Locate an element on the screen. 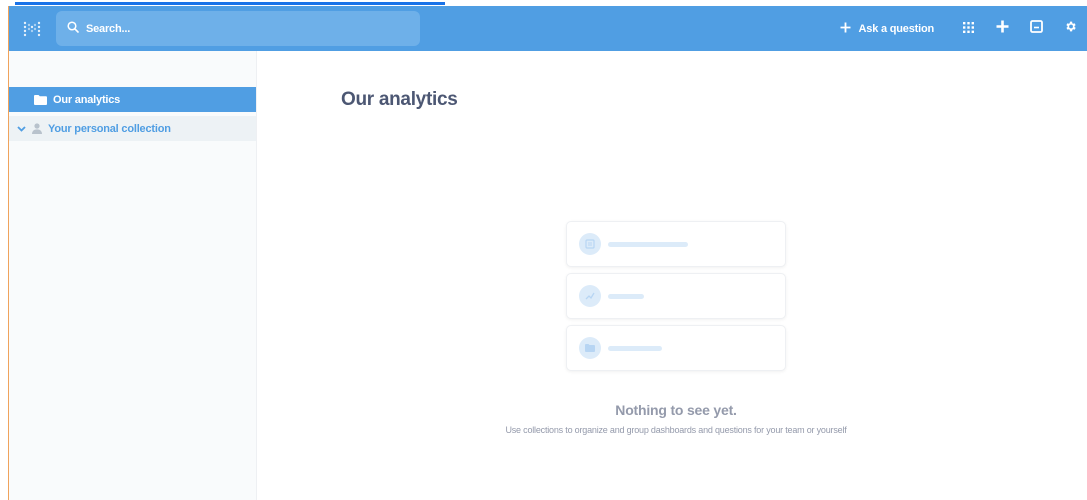  link-underline is located at coordinates (230, 3).